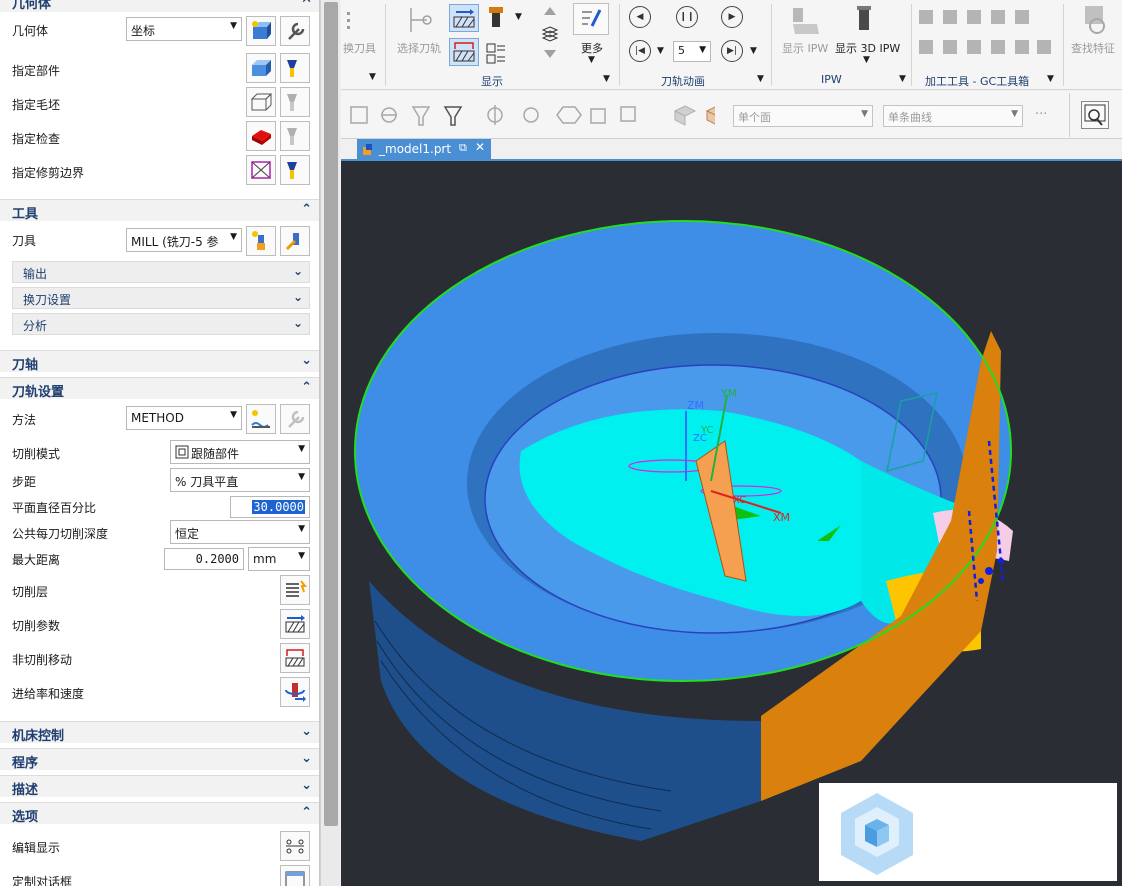  What do you see at coordinates (295, 590) in the screenshot?
I see `cut-levels-button` at bounding box center [295, 590].